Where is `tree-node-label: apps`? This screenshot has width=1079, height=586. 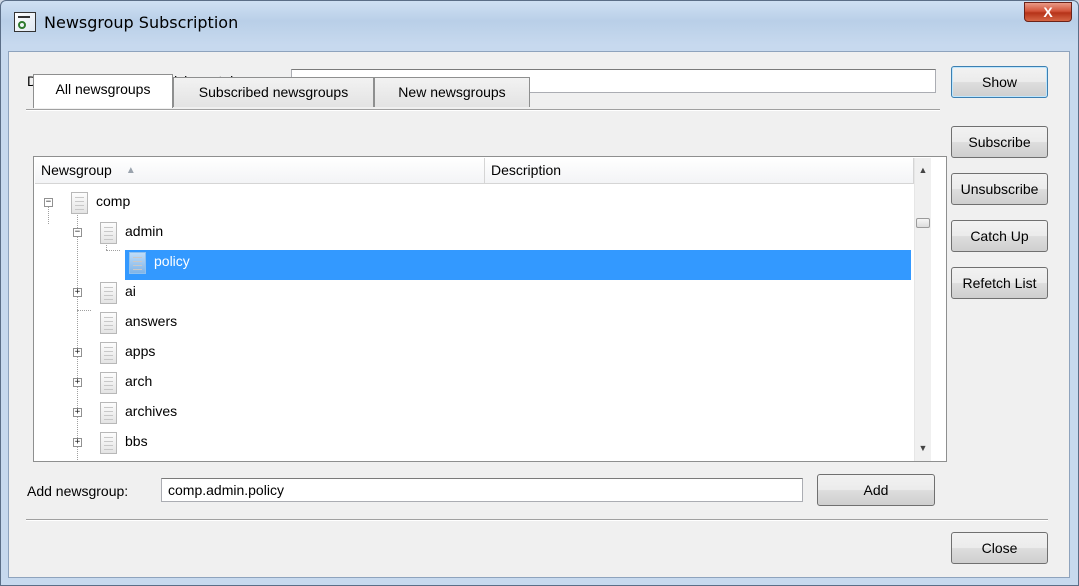 tree-node-label: apps is located at coordinates (140, 351).